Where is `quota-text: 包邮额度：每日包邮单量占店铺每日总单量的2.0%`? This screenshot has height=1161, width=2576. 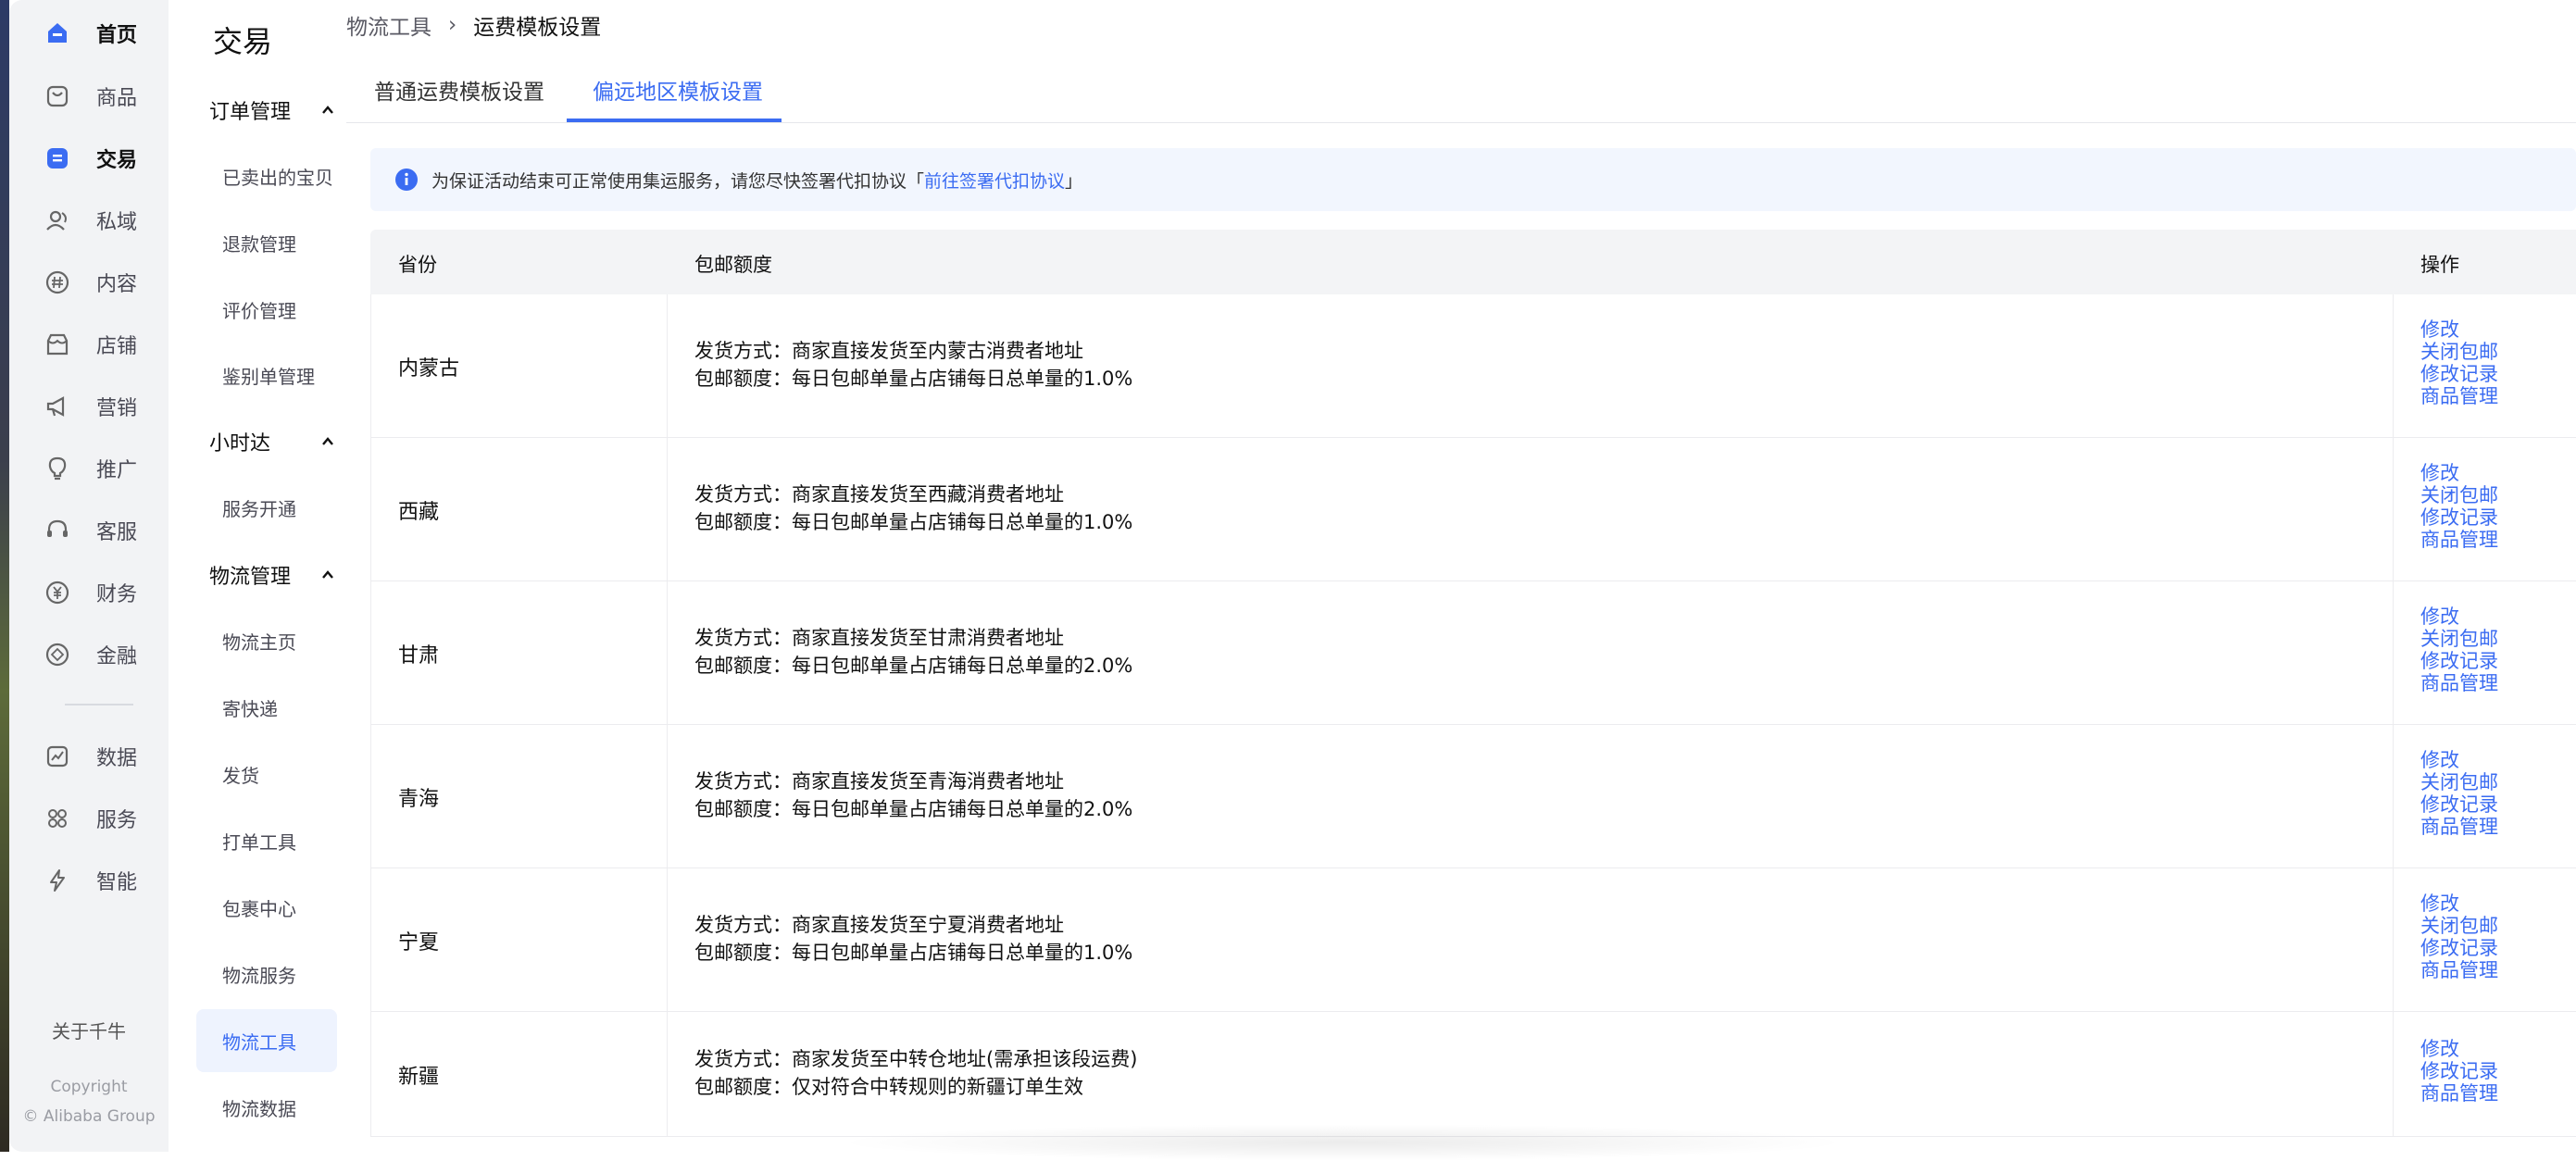 quota-text: 包邮额度：每日包邮单量占店铺每日总单量的2.0% is located at coordinates (913, 809).